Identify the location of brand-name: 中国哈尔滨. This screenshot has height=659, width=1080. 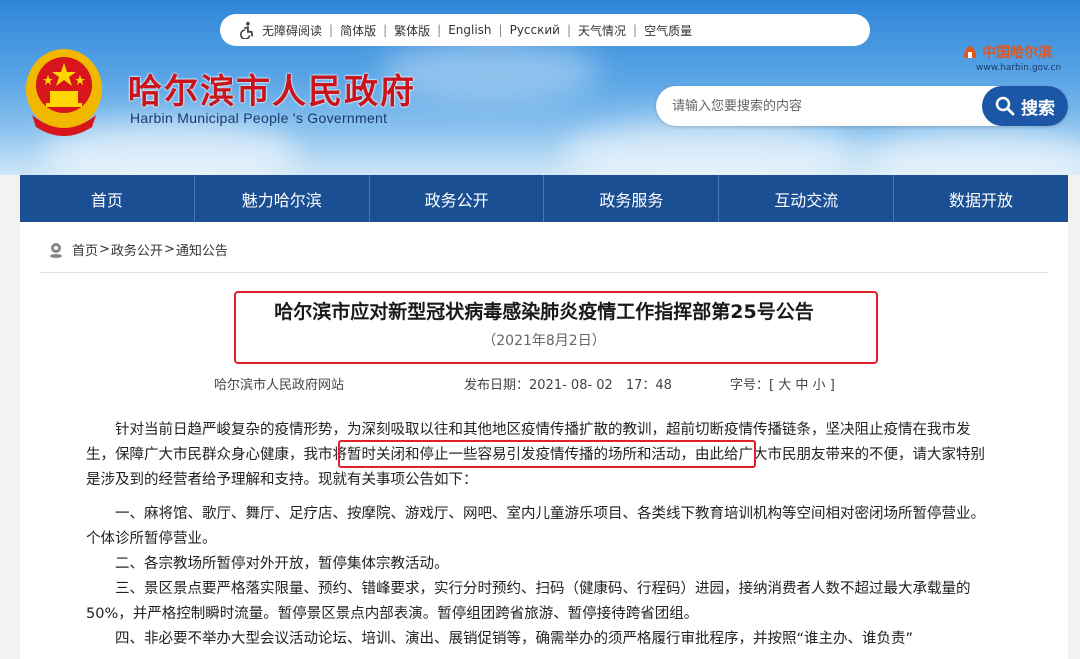
(1017, 53).